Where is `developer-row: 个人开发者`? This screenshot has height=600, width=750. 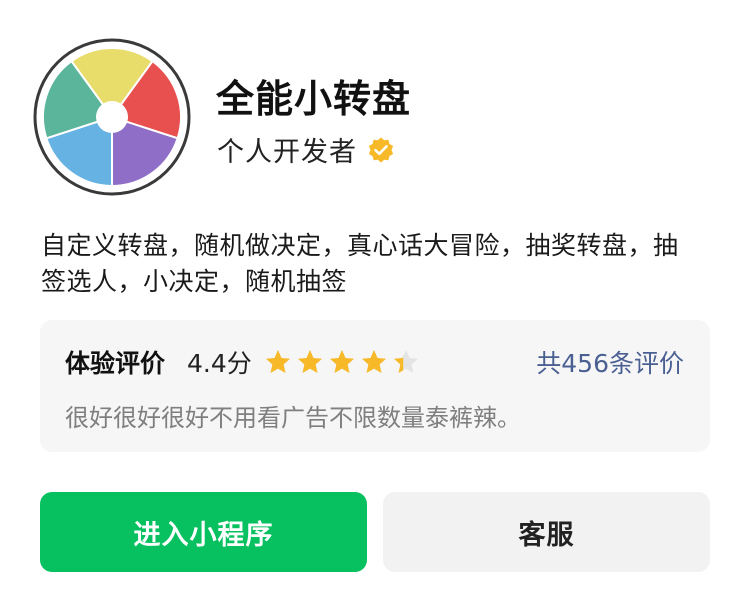
developer-row: 个人开发者 is located at coordinates (306, 149).